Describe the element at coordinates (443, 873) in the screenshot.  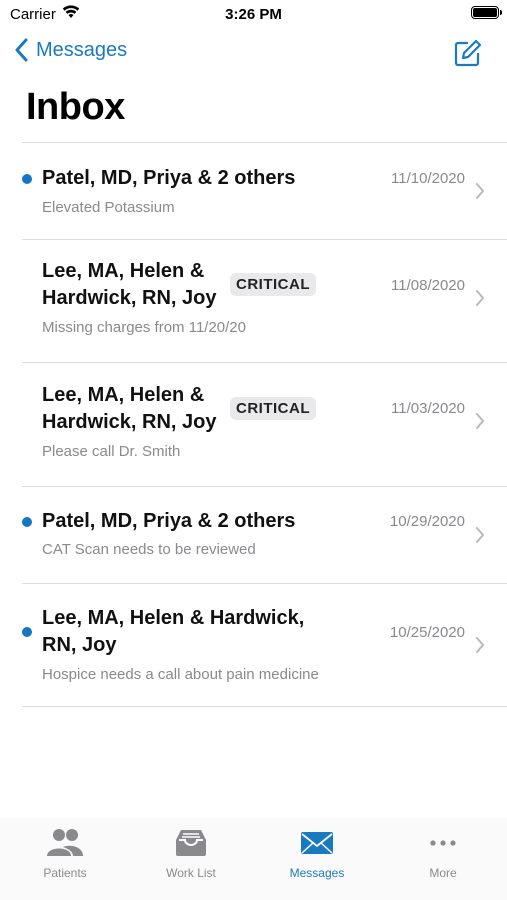
I see `tab-label: More` at that location.